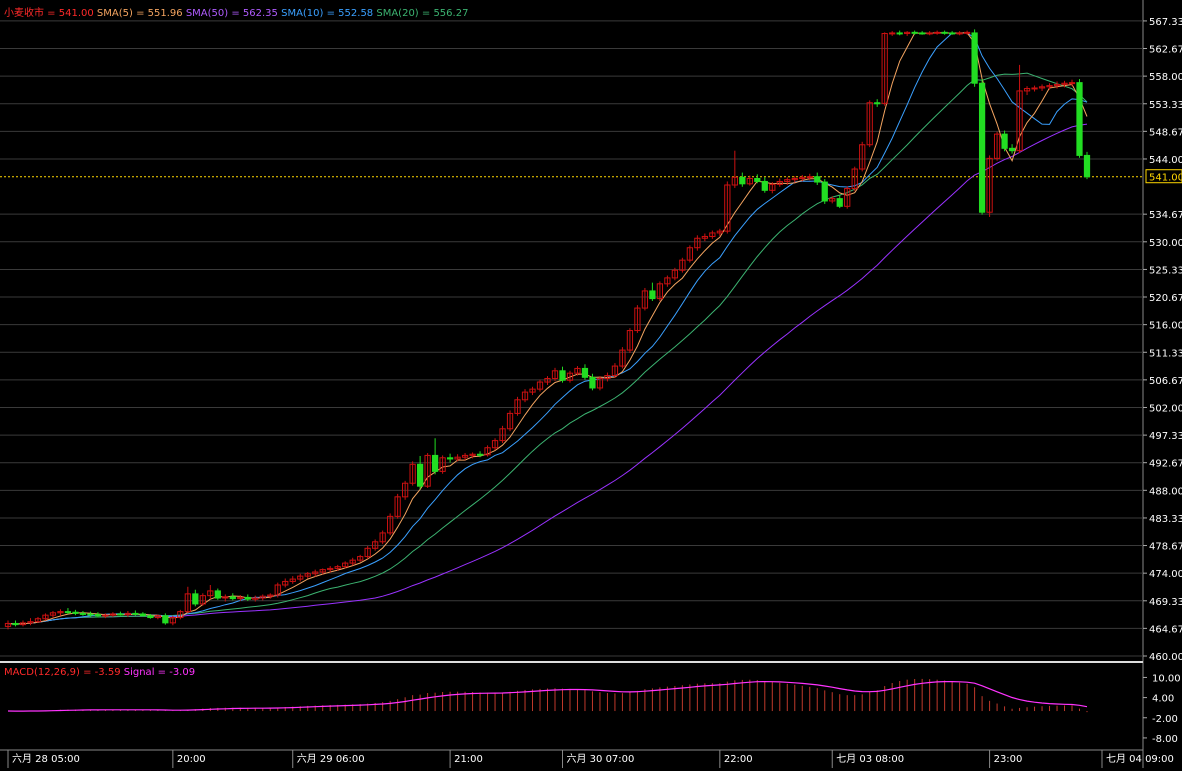 Image resolution: width=1182 pixels, height=771 pixels. What do you see at coordinates (49, 13) in the screenshot?
I see `price-legend-close: 小麦收市 = 541.00` at bounding box center [49, 13].